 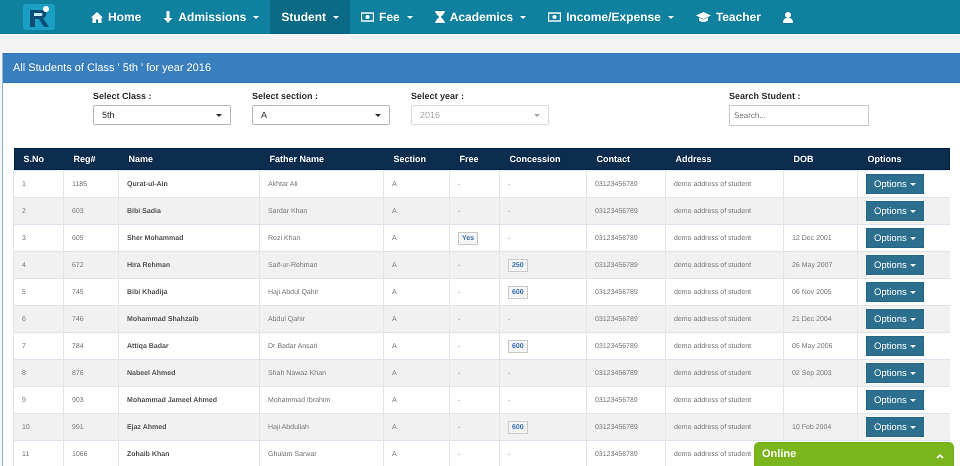 I want to click on nav-menu-item: Admissions, so click(x=211, y=17).